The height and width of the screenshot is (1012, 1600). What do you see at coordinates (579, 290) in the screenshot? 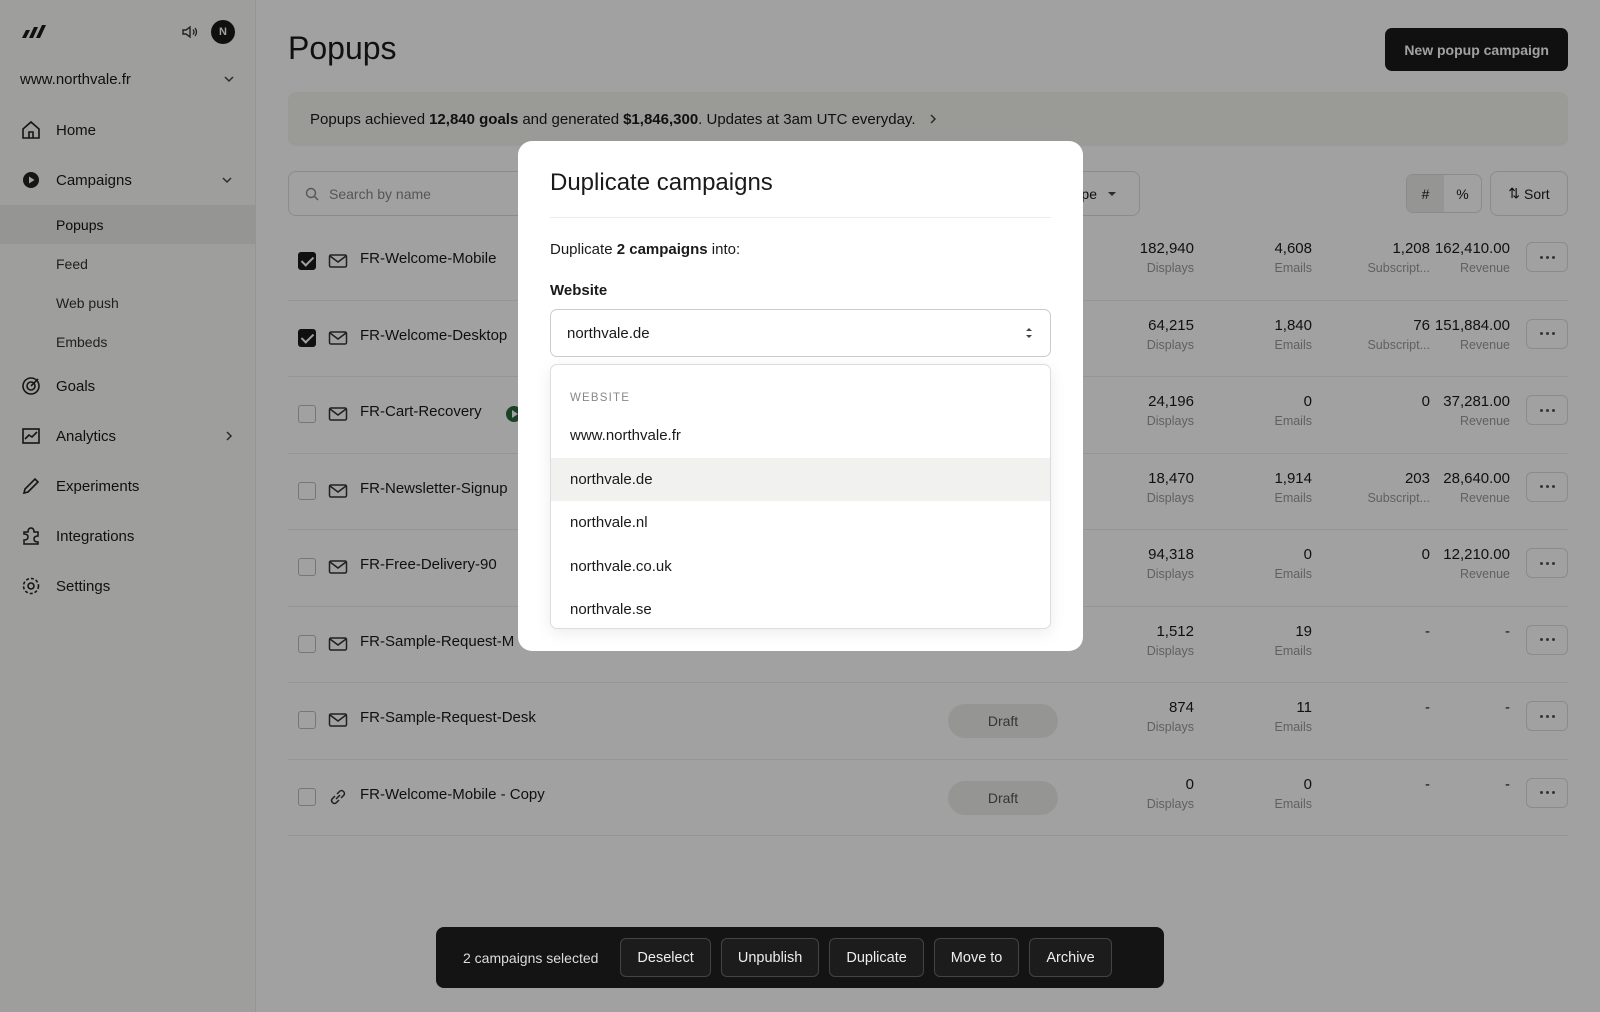
I see `website-field-label: Website` at bounding box center [579, 290].